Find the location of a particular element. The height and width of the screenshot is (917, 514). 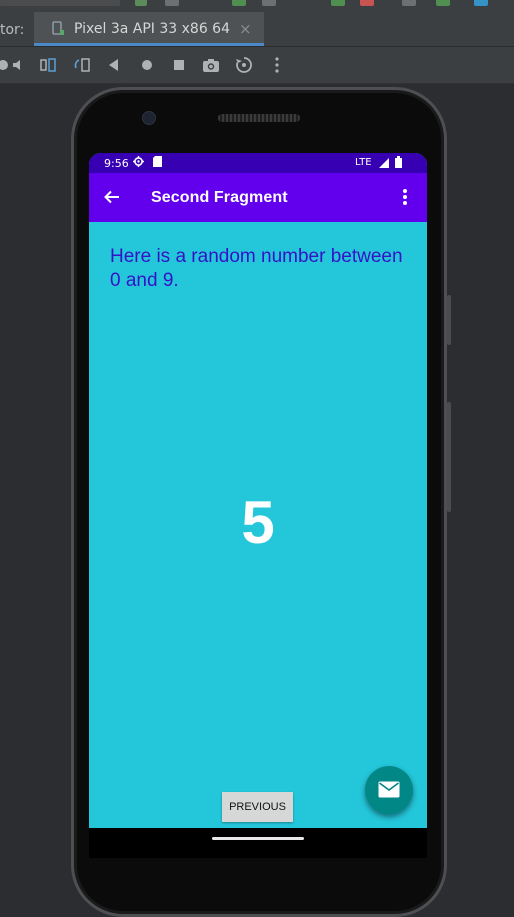

sd-card-icon is located at coordinates (157, 161).